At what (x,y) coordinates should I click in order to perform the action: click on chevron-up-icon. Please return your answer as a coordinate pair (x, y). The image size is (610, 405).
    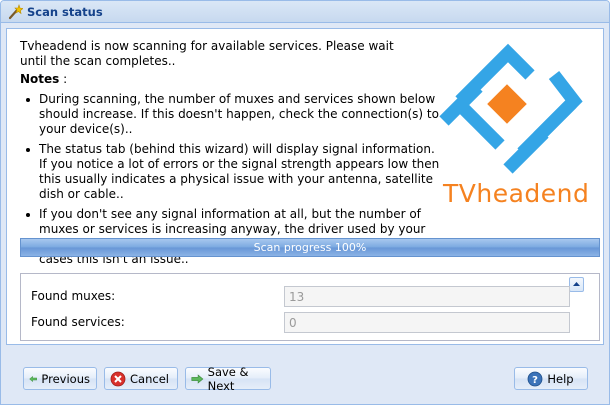
    Looking at the image, I should click on (576, 284).